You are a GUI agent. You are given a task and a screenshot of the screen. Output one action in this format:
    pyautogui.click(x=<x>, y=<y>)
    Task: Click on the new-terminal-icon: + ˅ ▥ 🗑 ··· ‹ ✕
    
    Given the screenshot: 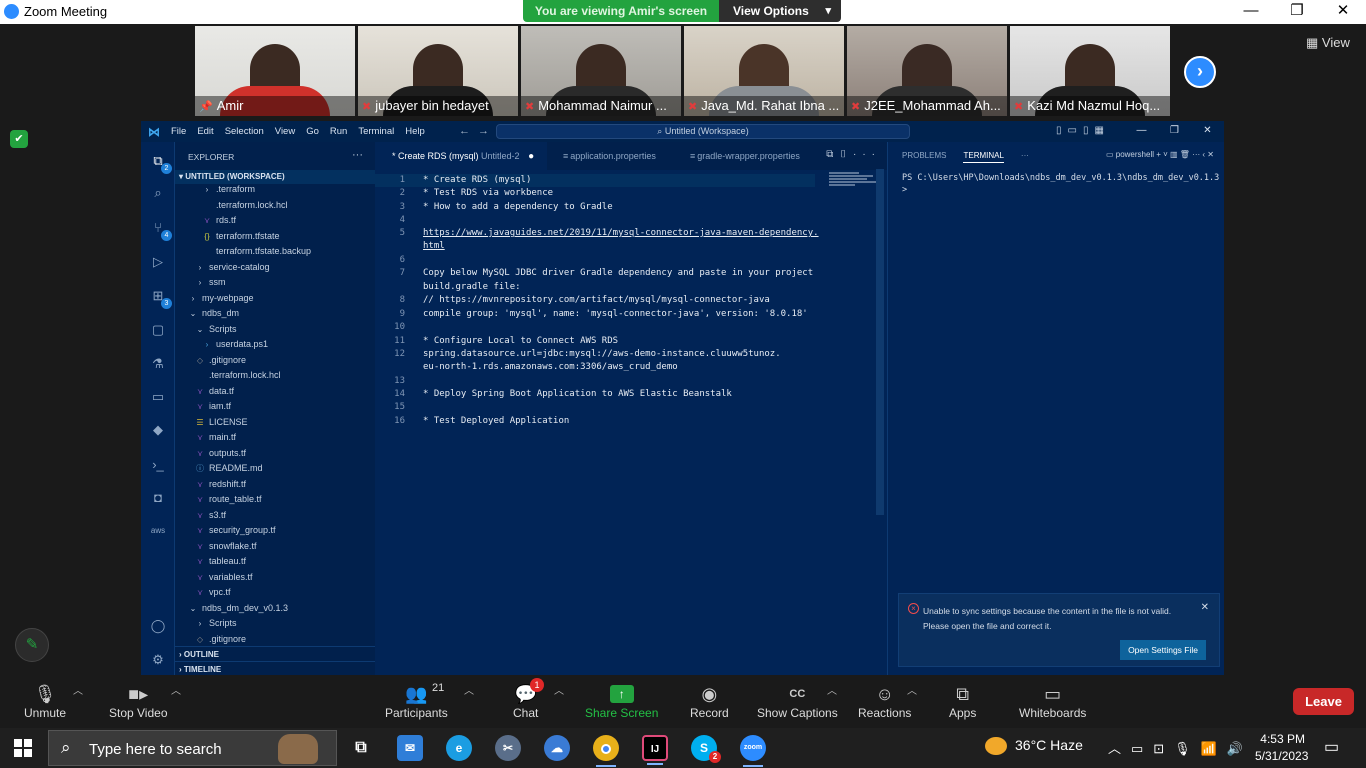 What is the action you would take?
    pyautogui.click(x=1185, y=154)
    